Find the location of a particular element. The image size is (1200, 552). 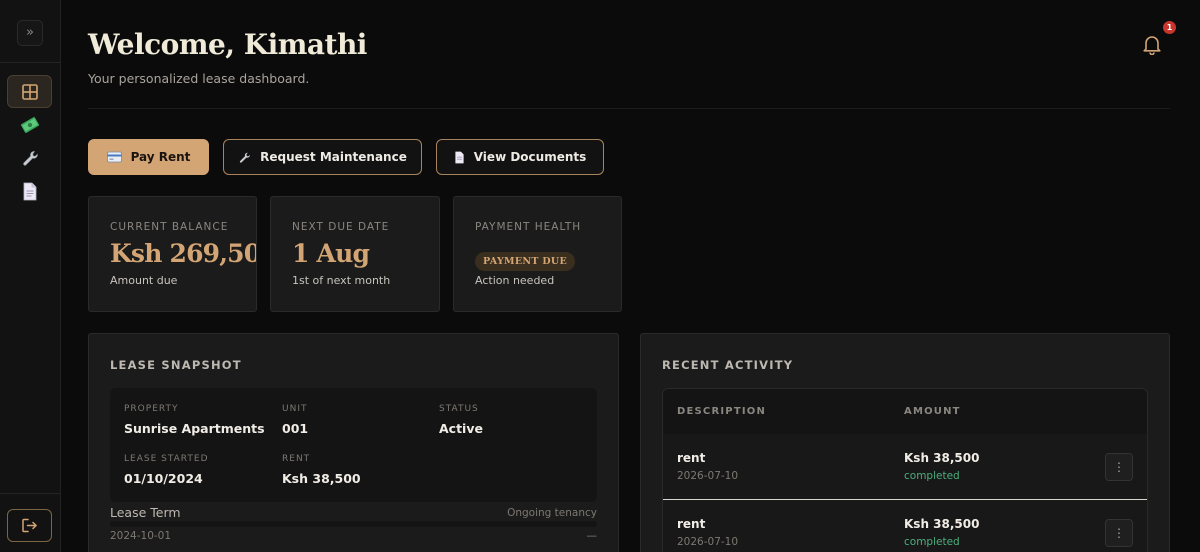

current-balance-card: CURRENT BALANCE Ksh 269,500 Amount due is located at coordinates (172, 254).